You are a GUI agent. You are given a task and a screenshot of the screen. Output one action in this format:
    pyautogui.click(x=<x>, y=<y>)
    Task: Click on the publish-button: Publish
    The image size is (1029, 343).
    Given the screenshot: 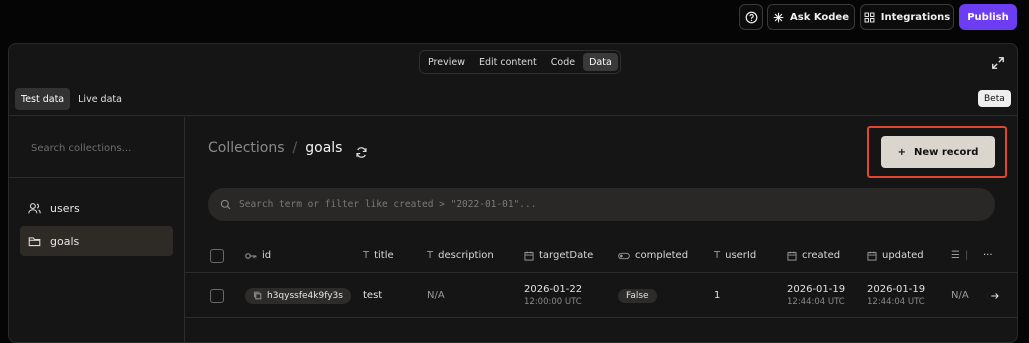 What is the action you would take?
    pyautogui.click(x=988, y=17)
    